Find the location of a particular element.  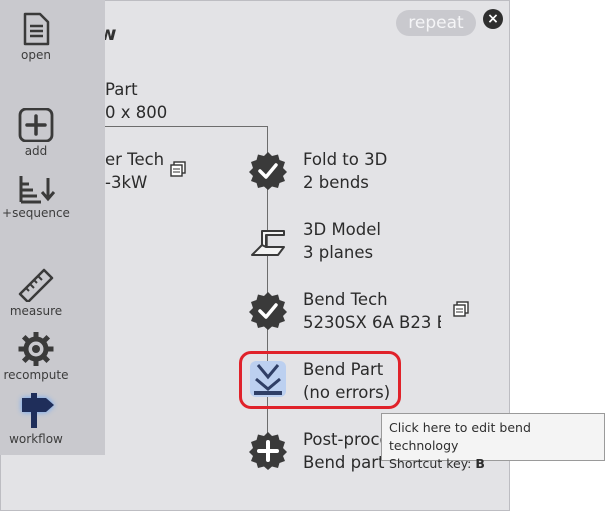

tooltip-shortcut-label: Shortcut key: is located at coordinates (432, 463).